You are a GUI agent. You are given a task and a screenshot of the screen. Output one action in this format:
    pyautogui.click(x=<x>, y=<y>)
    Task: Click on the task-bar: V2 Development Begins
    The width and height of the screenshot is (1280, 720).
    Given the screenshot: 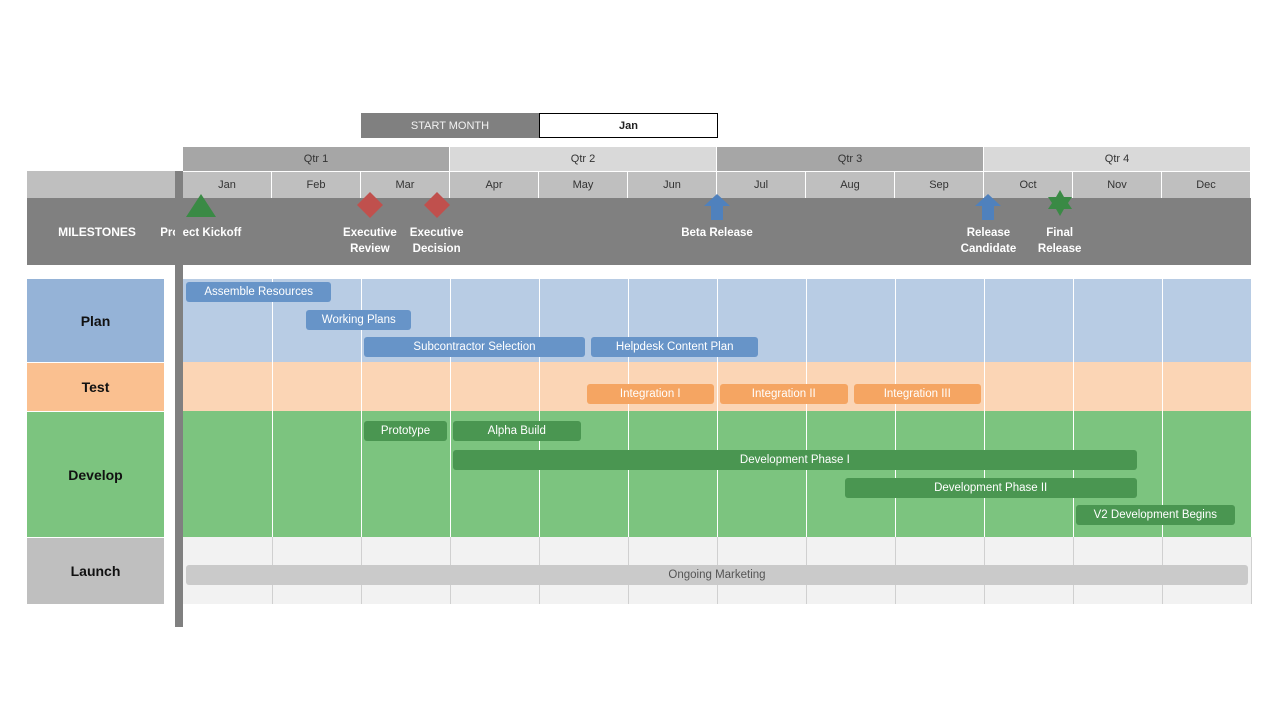 What is the action you would take?
    pyautogui.click(x=1155, y=515)
    